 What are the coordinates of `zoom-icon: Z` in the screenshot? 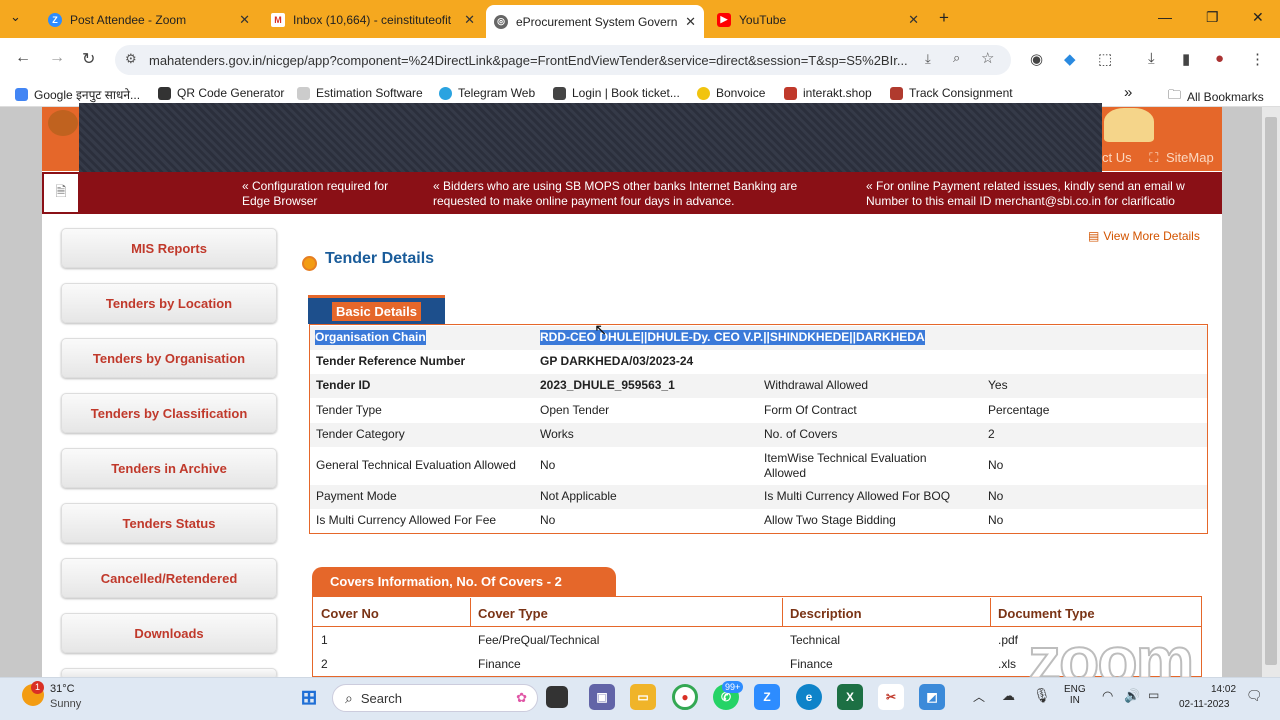 It's located at (55, 19).